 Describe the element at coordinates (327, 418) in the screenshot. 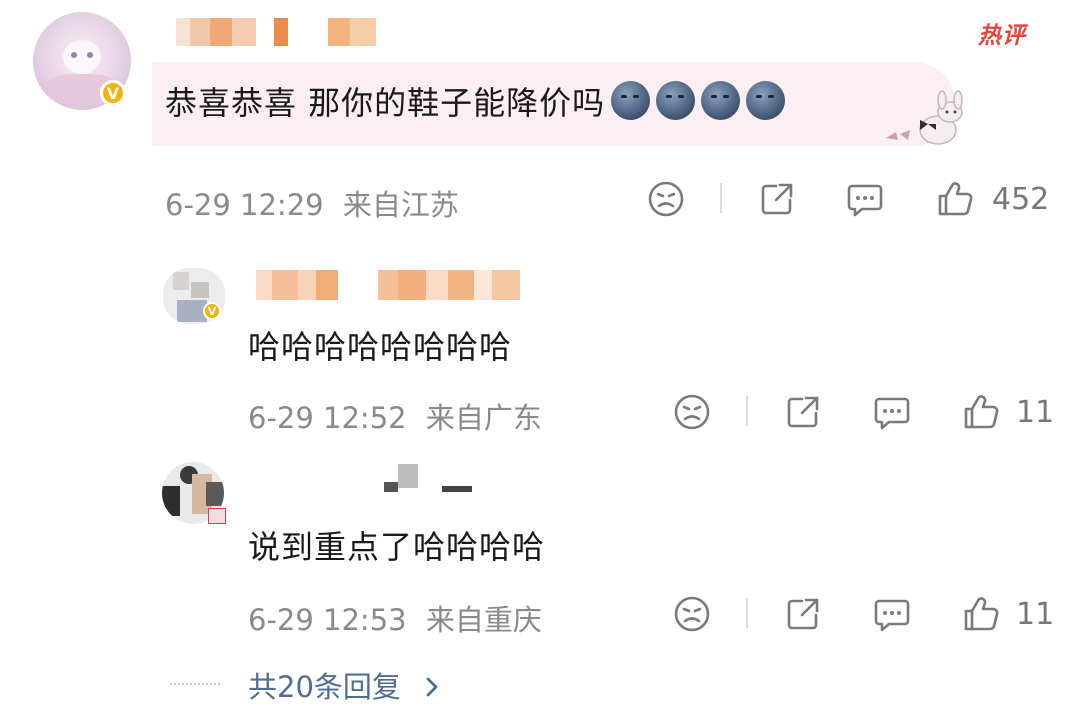

I see `comment-time: 6-29 12:52` at that location.